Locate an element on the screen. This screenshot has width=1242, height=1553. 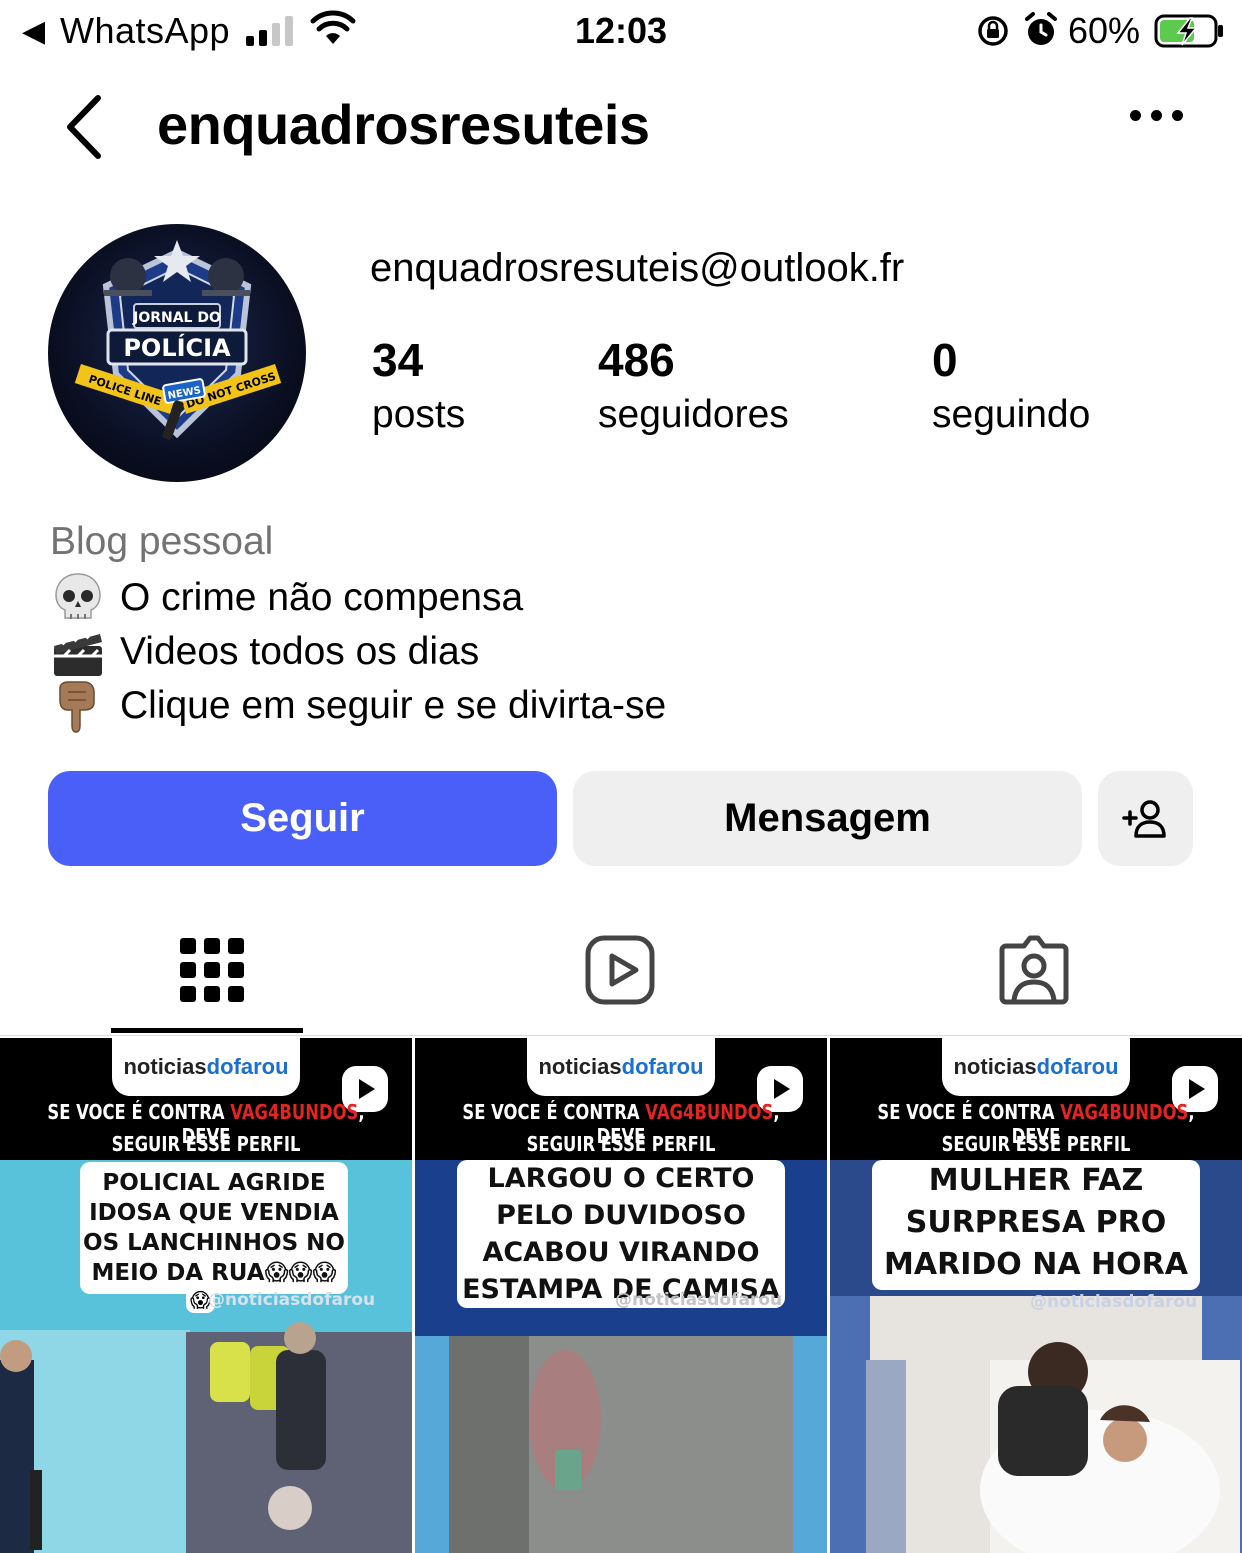
caption-line: IDOSA QUE VENDIA is located at coordinates (214, 1213).